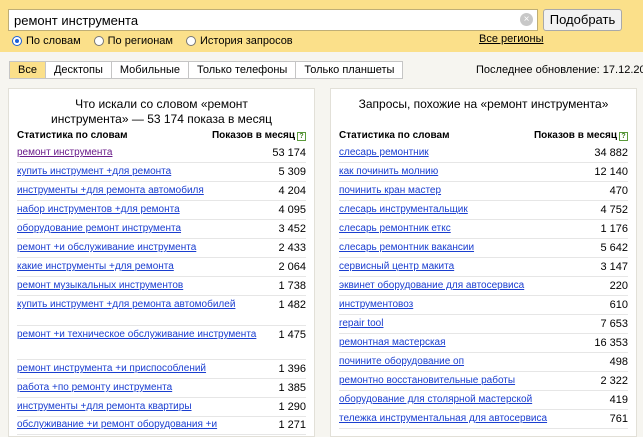  I want to click on query-link: какие инструменты +для ремонта, so click(137, 267).